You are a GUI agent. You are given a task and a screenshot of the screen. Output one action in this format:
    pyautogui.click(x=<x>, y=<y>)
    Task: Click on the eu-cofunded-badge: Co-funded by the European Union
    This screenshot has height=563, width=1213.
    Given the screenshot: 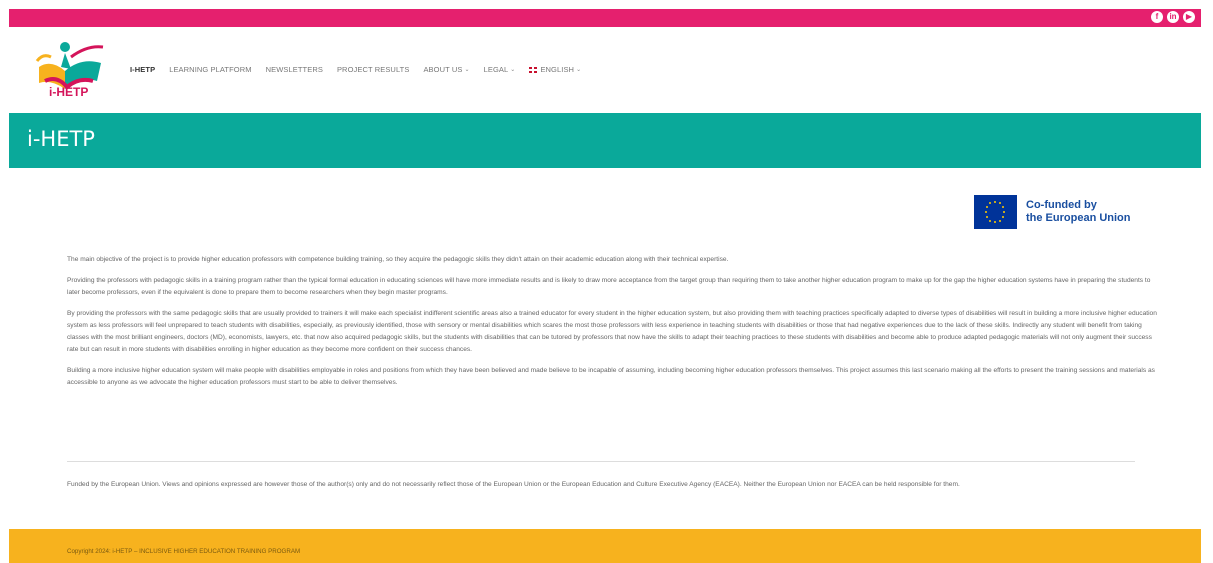 What is the action you would take?
    pyautogui.click(x=1052, y=212)
    